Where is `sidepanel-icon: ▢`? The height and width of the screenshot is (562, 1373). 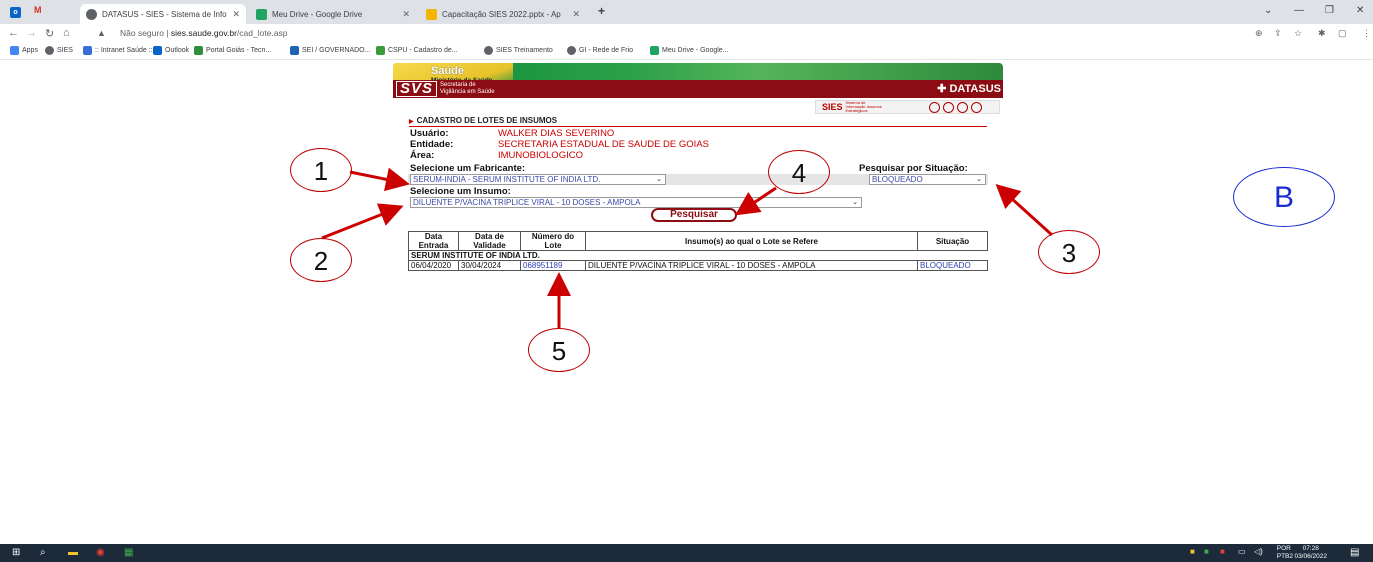 sidepanel-icon: ▢ is located at coordinates (1342, 33).